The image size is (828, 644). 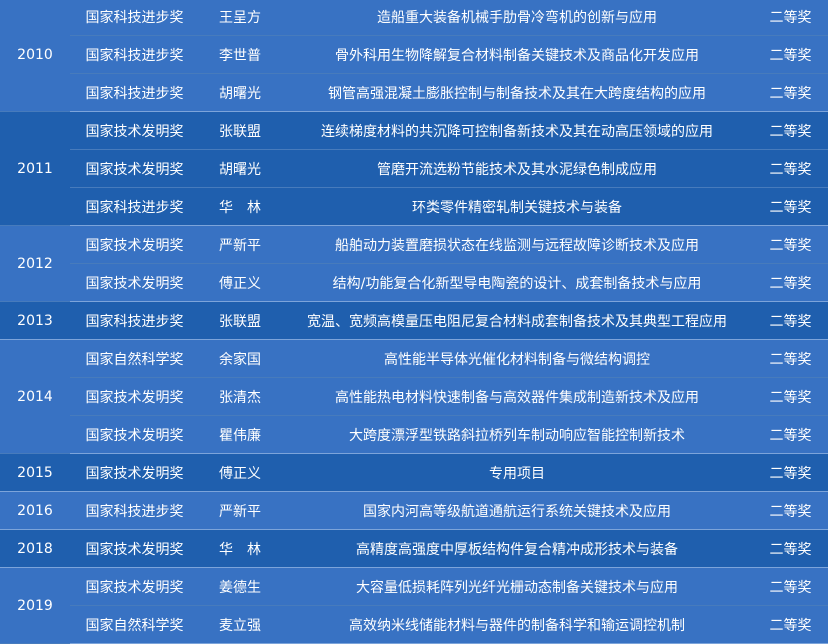 I want to click on winner-name-cell: 李世普, so click(x=240, y=54).